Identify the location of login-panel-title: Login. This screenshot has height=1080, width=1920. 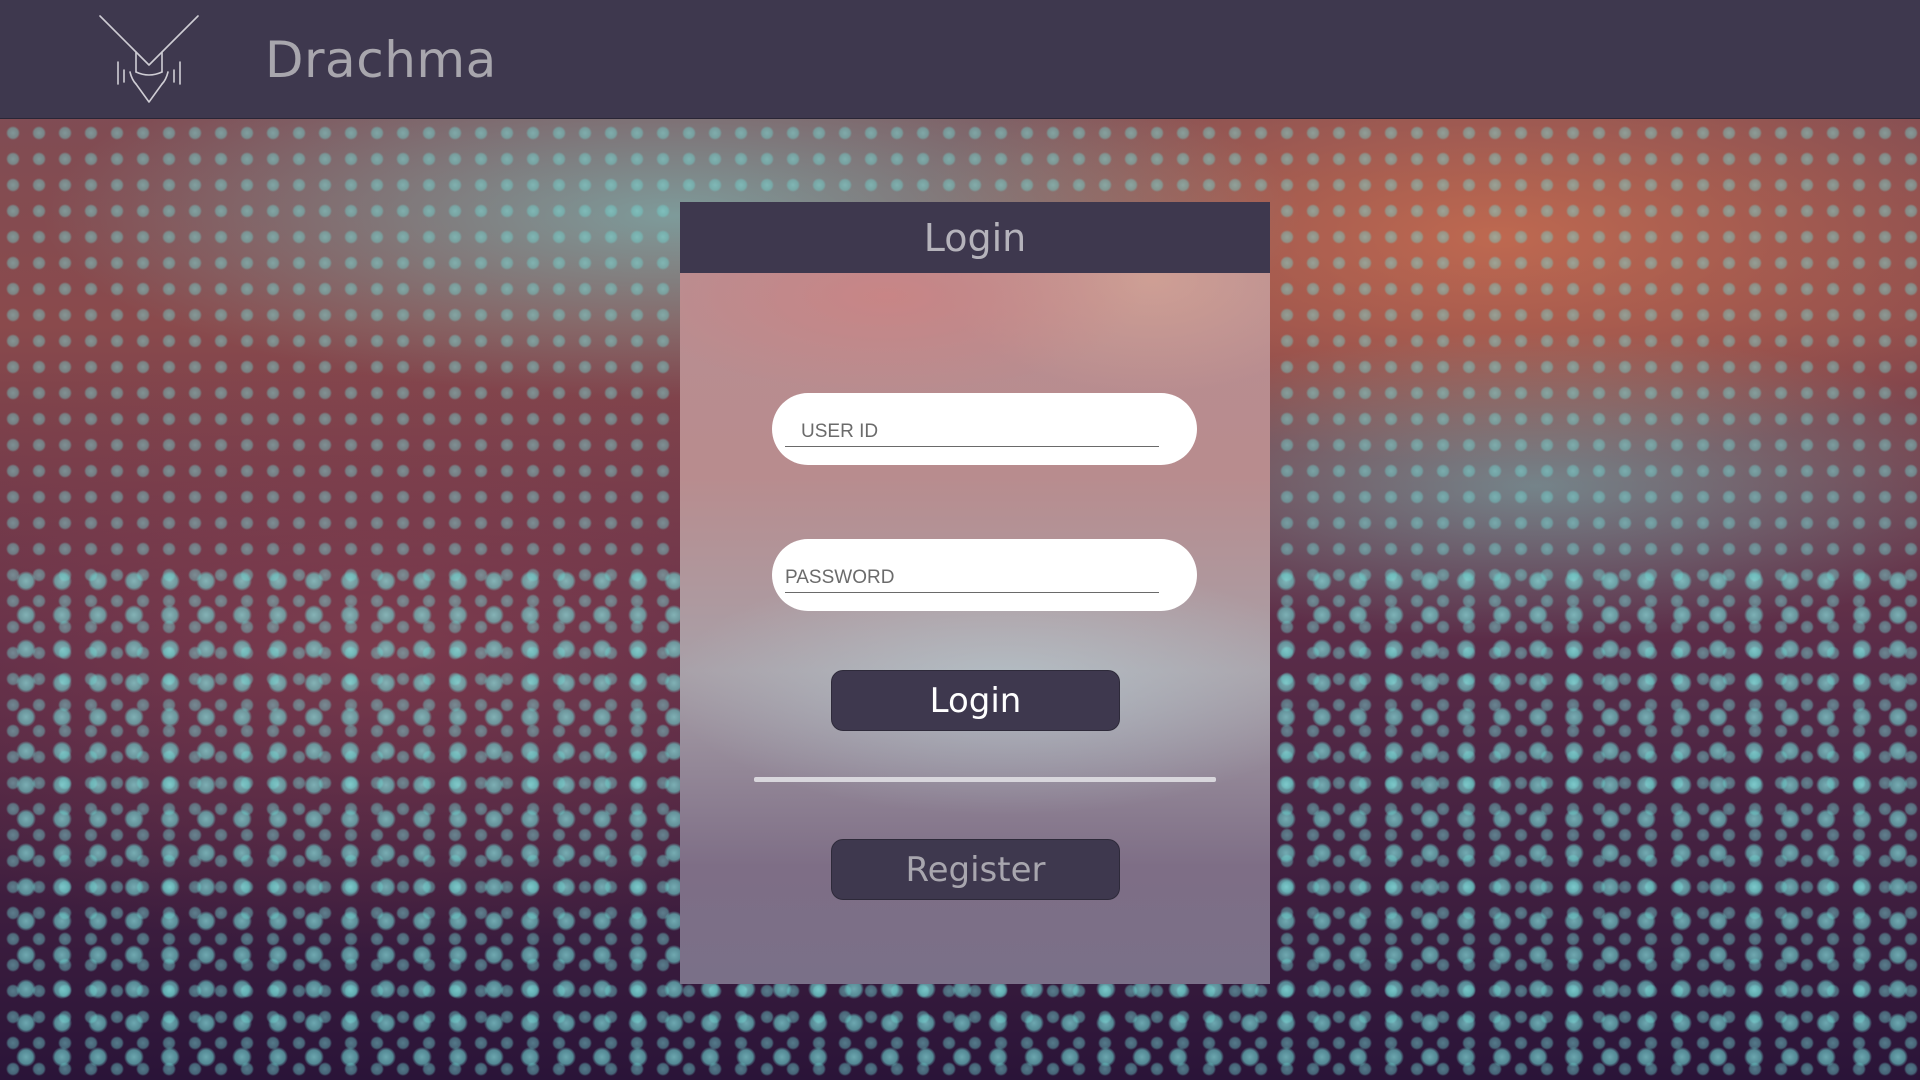
(975, 237).